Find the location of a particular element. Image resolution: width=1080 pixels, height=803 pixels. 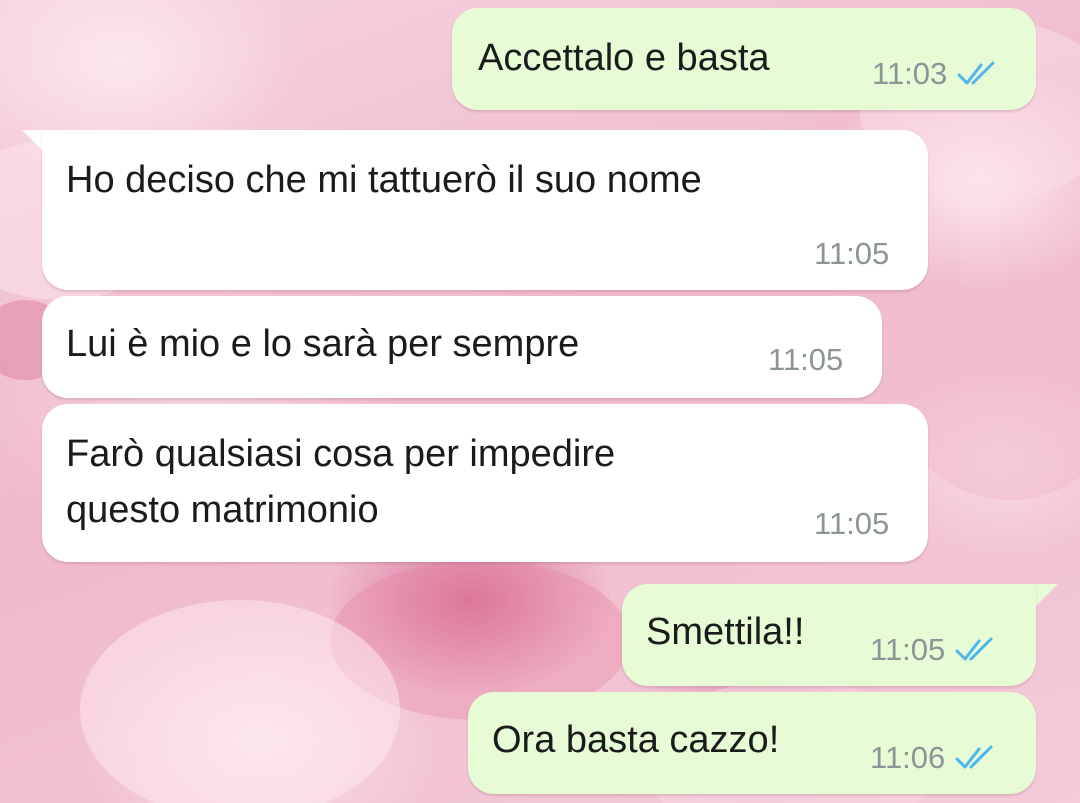

message-text: Ora basta cazzo! is located at coordinates (636, 740).